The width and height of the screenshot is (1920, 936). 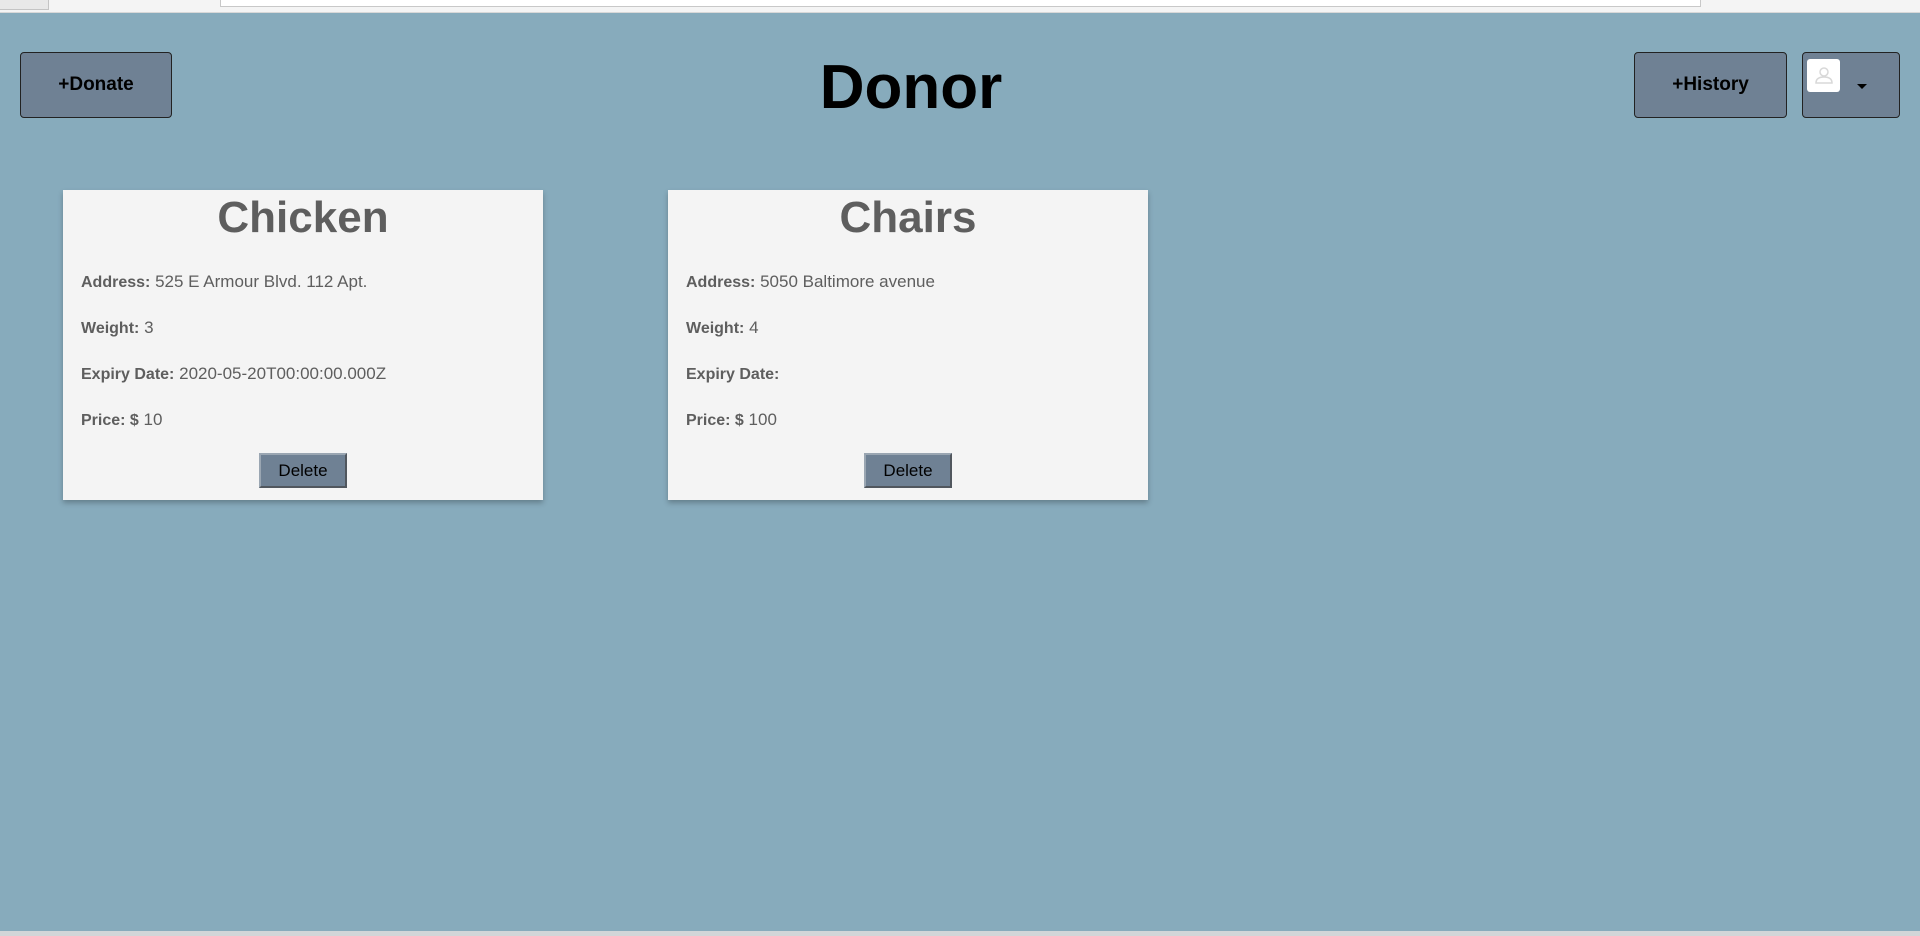 I want to click on expiry-field: Expiry Date:, so click(x=732, y=374).